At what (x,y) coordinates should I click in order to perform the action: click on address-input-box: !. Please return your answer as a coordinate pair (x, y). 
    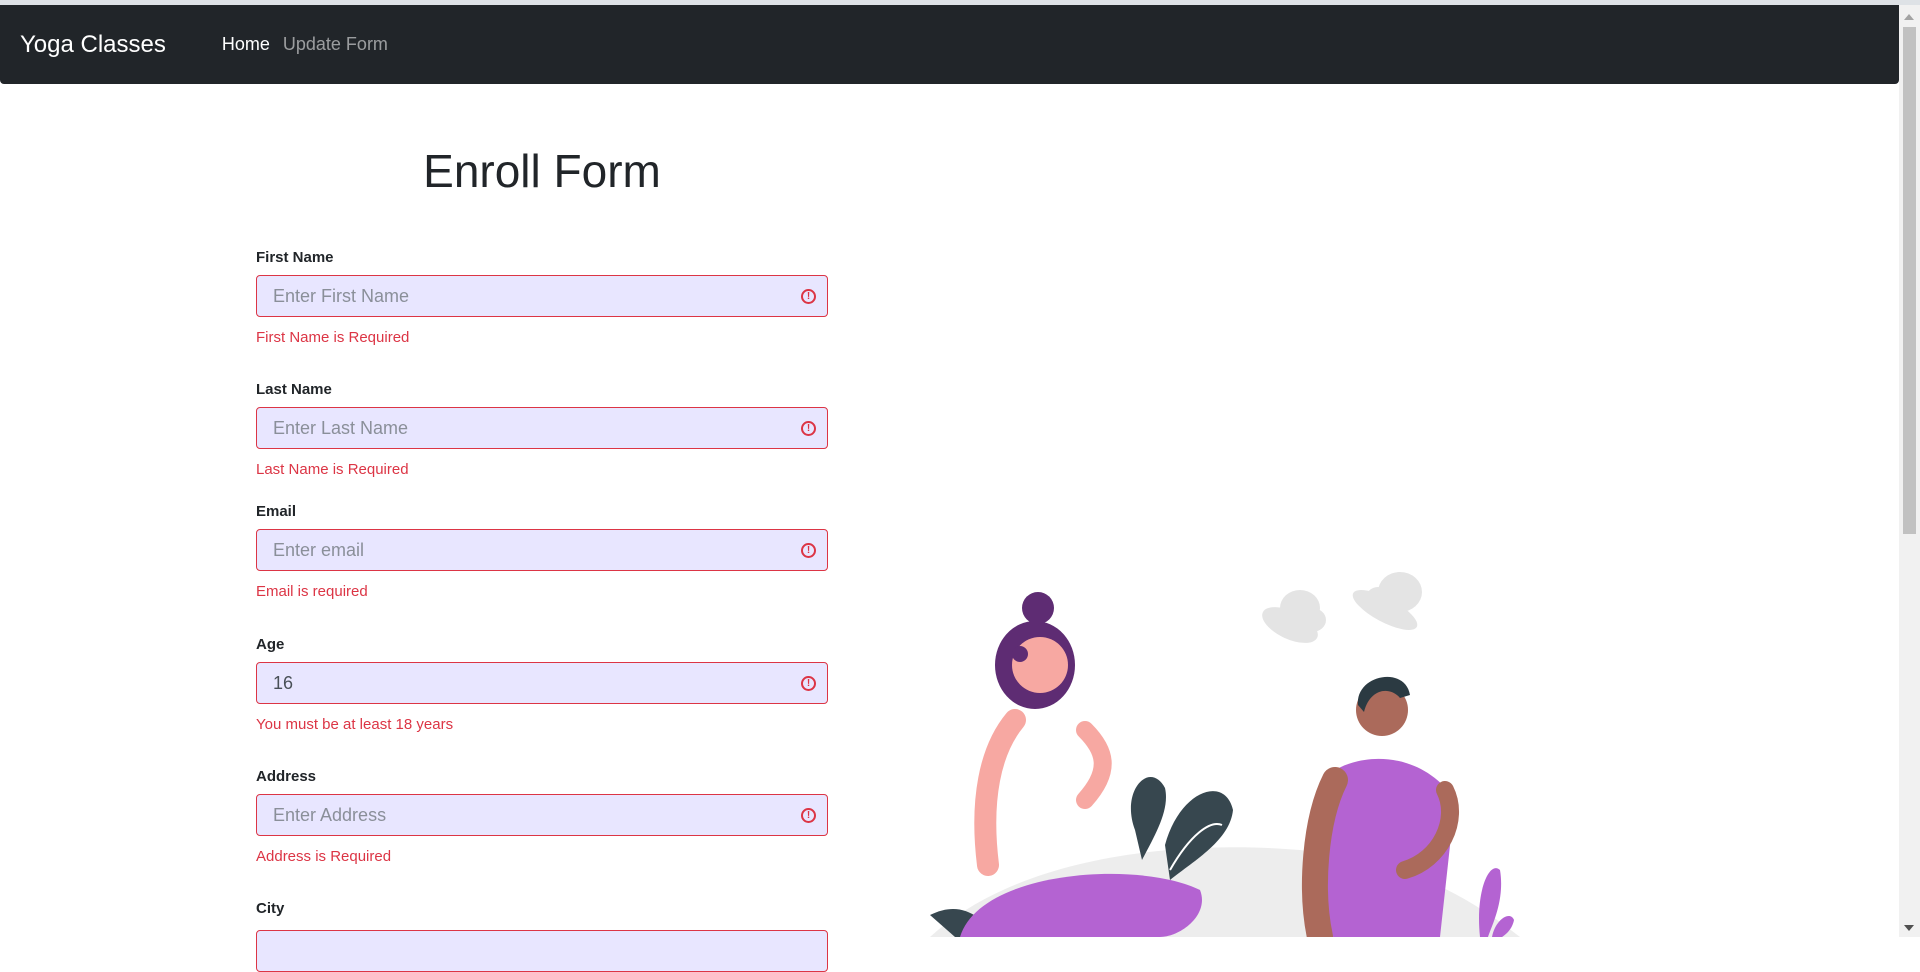
    Looking at the image, I should click on (542, 815).